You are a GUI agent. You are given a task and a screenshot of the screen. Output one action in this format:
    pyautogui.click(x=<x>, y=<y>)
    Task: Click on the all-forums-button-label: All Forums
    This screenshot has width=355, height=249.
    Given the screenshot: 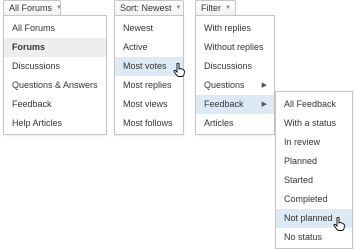 What is the action you would take?
    pyautogui.click(x=31, y=8)
    